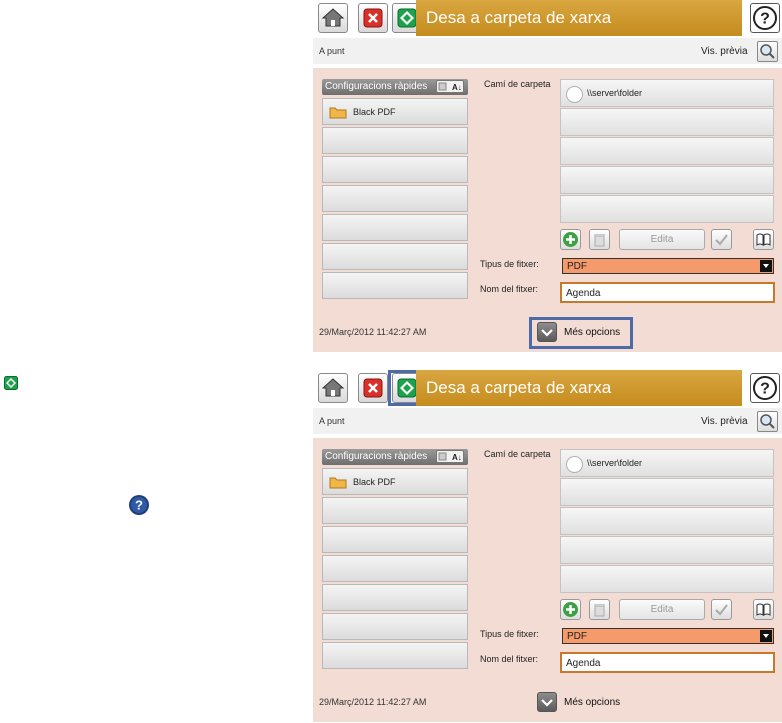 The image size is (782, 723). I want to click on status-bar: A punt Vis. prèvia, so click(547, 51).